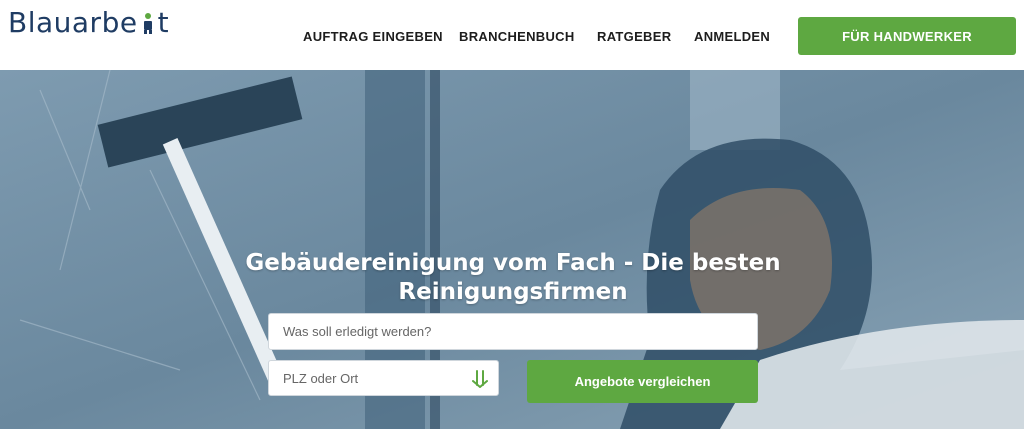 Image resolution: width=1024 pixels, height=429 pixels. What do you see at coordinates (383, 378) in the screenshot?
I see `location-input: PLZ oder Ort` at bounding box center [383, 378].